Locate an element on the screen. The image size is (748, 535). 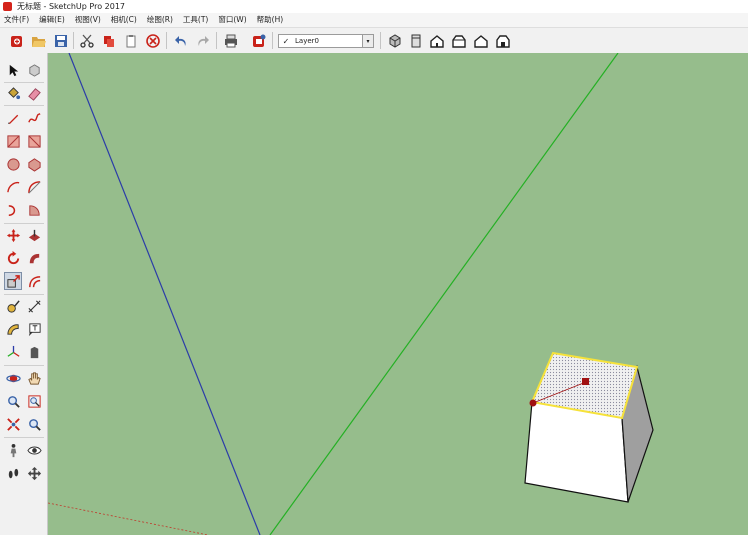
pan-tool-button is located at coordinates (34, 378).